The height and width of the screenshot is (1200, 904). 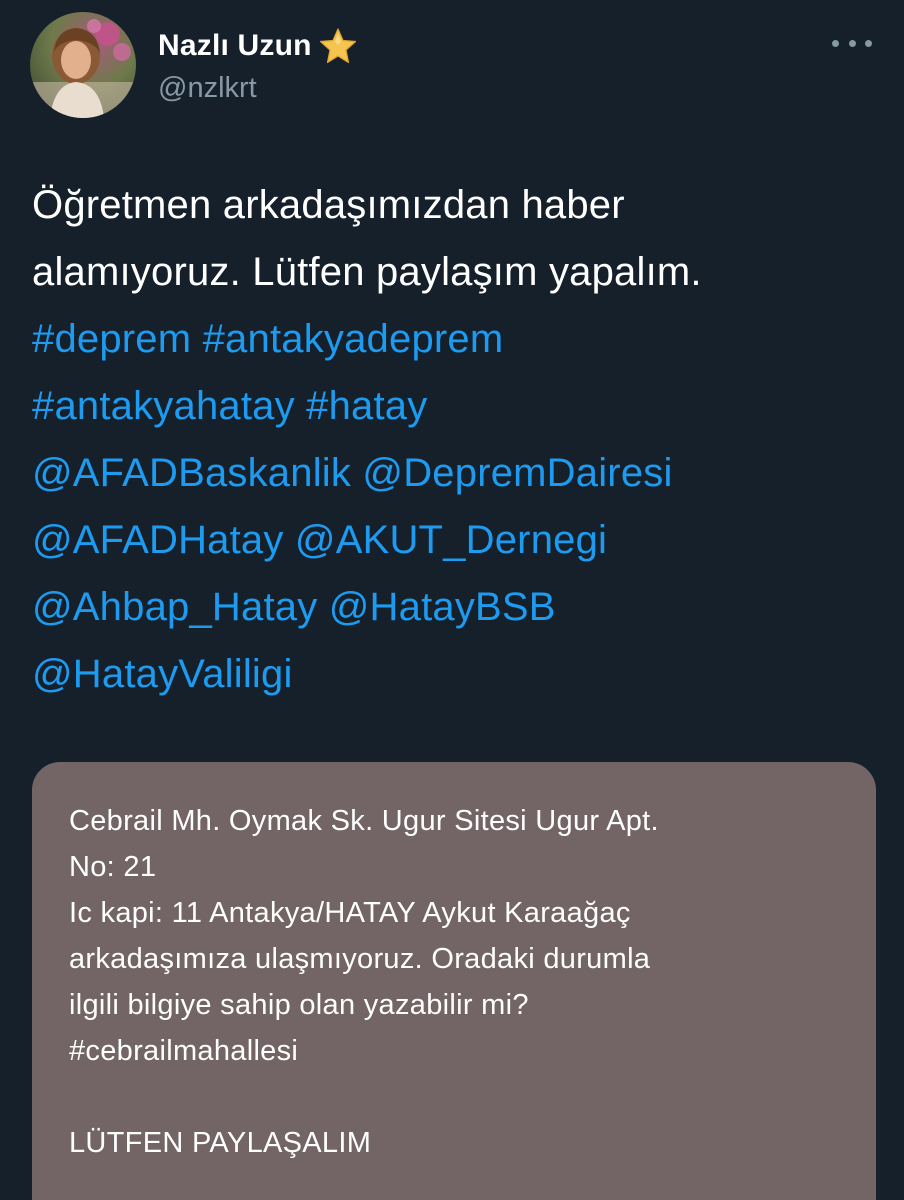 I want to click on star-icon, so click(x=338, y=46).